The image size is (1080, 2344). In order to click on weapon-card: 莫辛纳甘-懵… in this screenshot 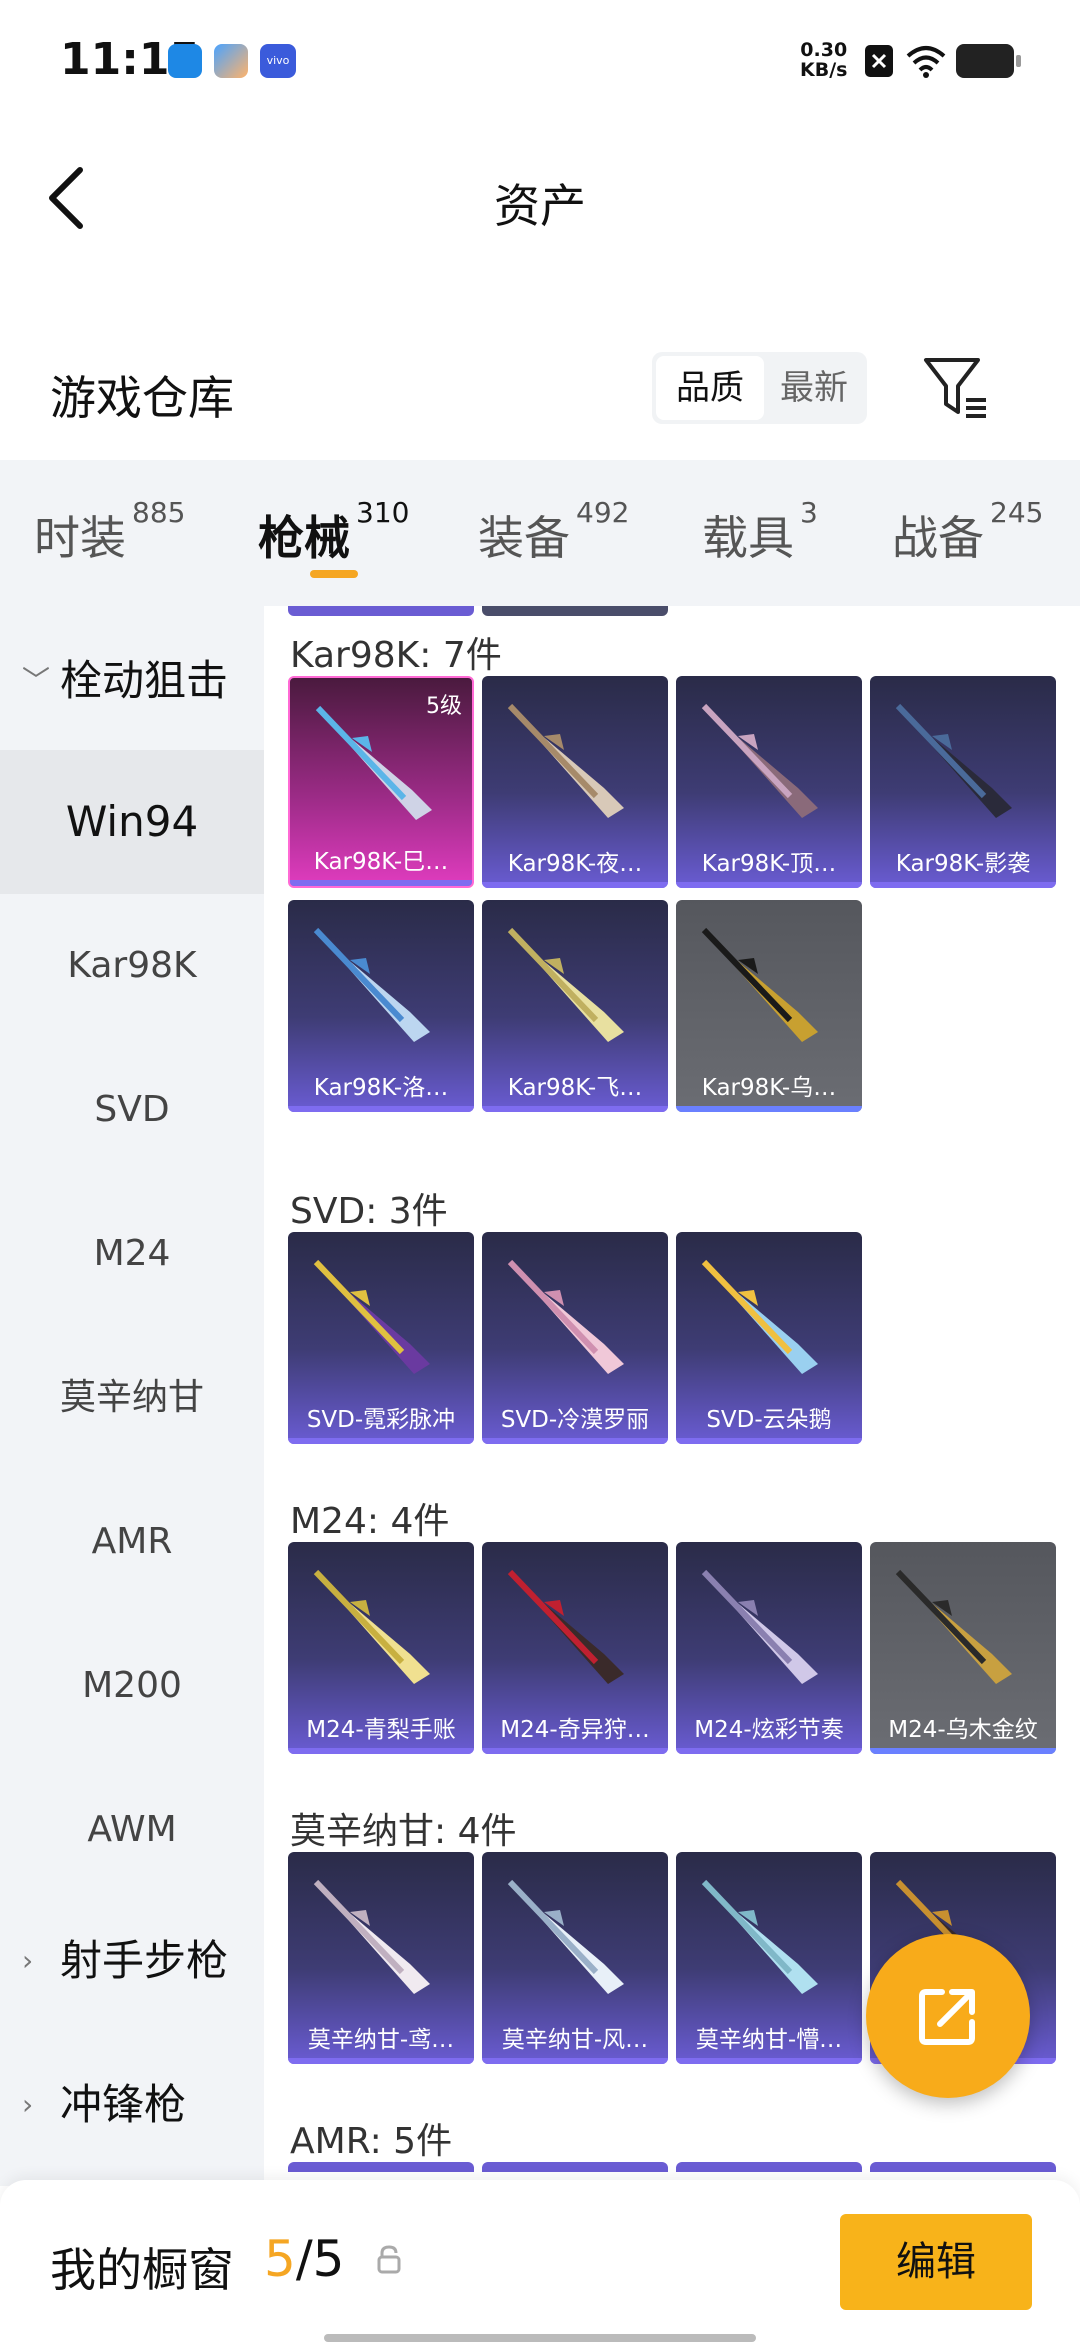, I will do `click(769, 1958)`.